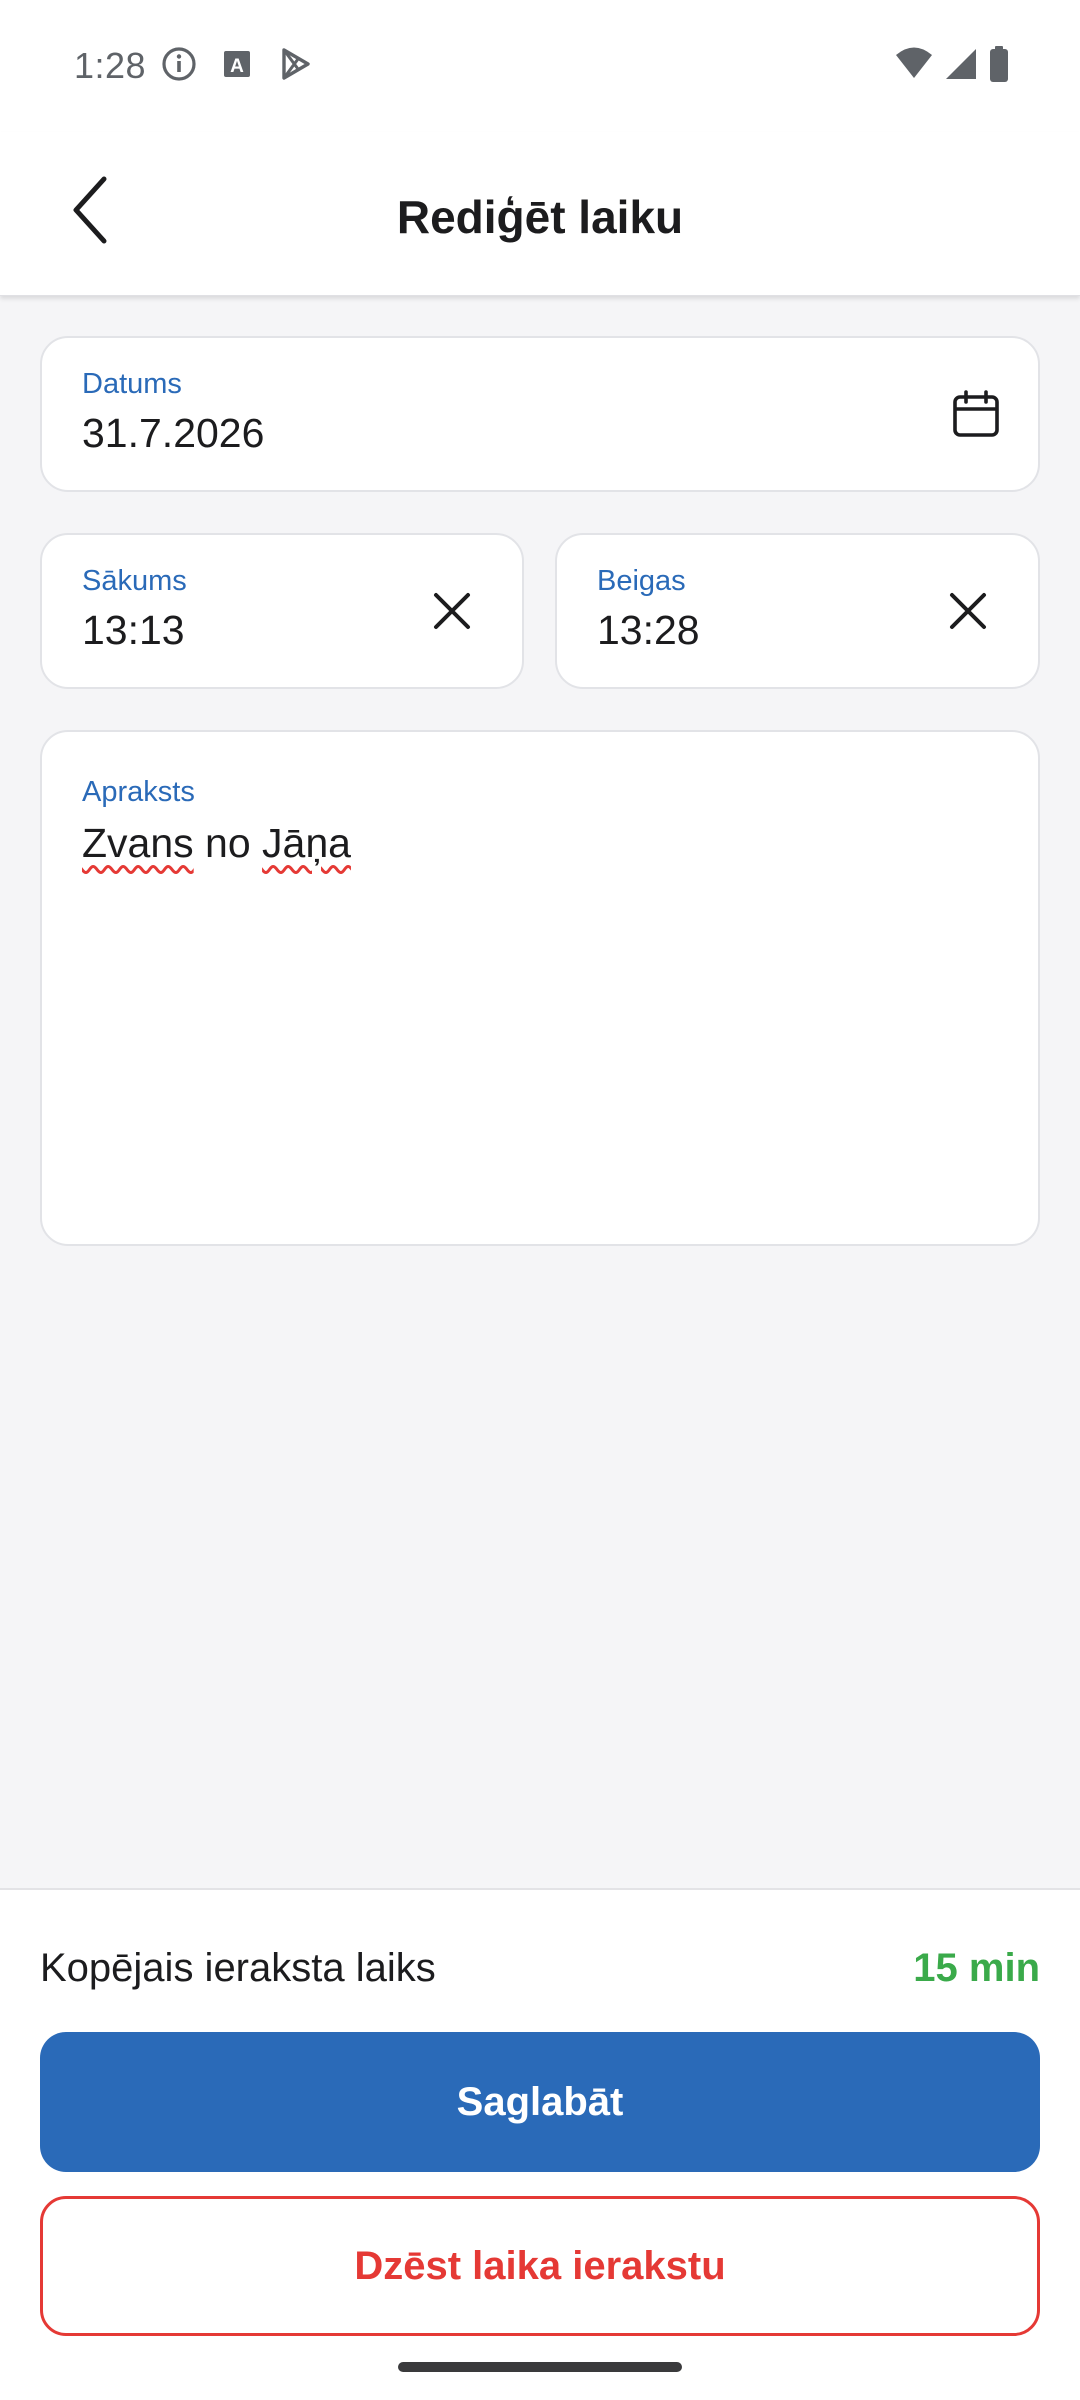 Image resolution: width=1080 pixels, height=2400 pixels. I want to click on a-box-icon: A, so click(237, 66).